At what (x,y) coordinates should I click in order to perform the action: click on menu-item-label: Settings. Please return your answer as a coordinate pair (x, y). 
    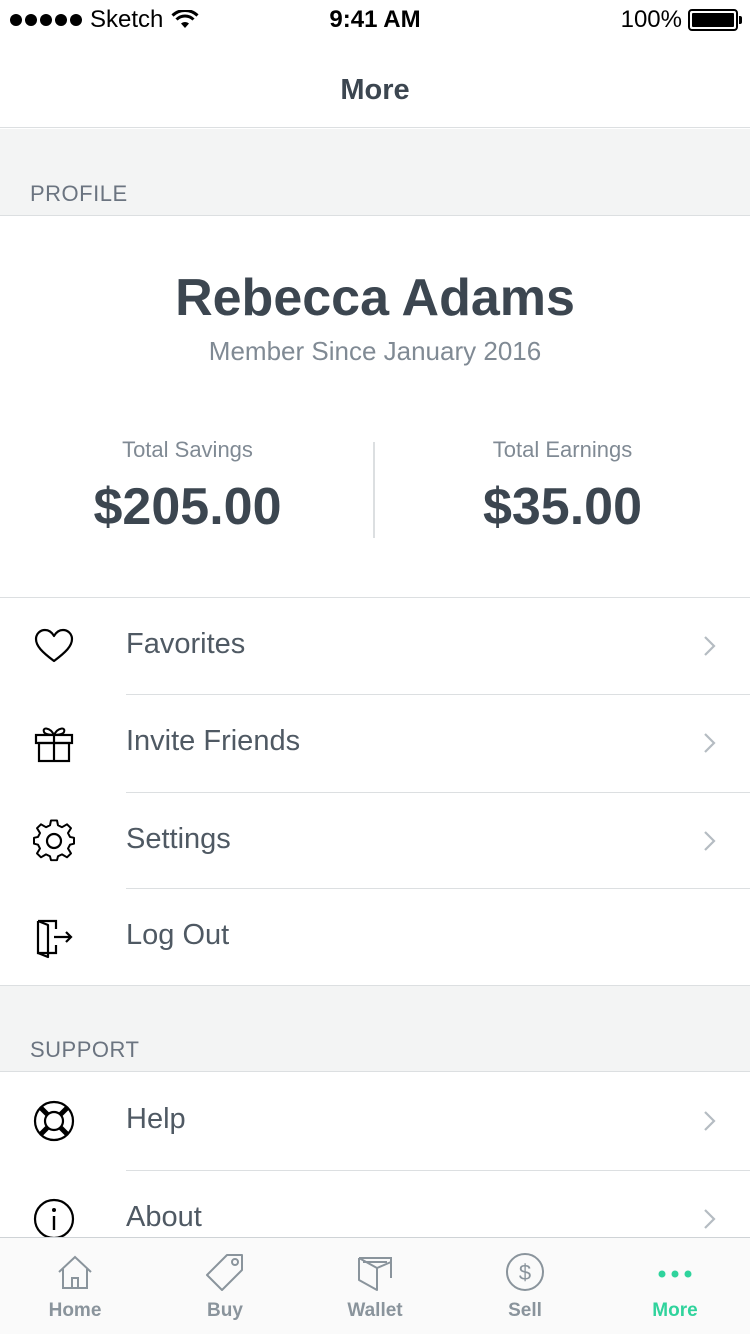
    Looking at the image, I should click on (178, 839).